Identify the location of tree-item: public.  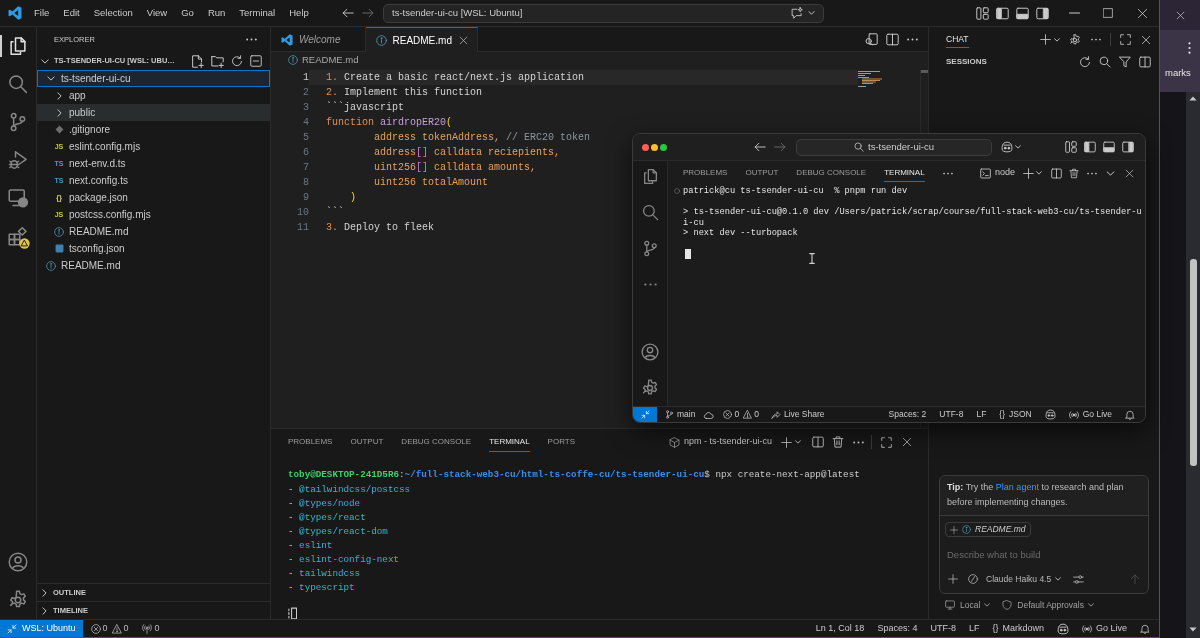
(153, 112).